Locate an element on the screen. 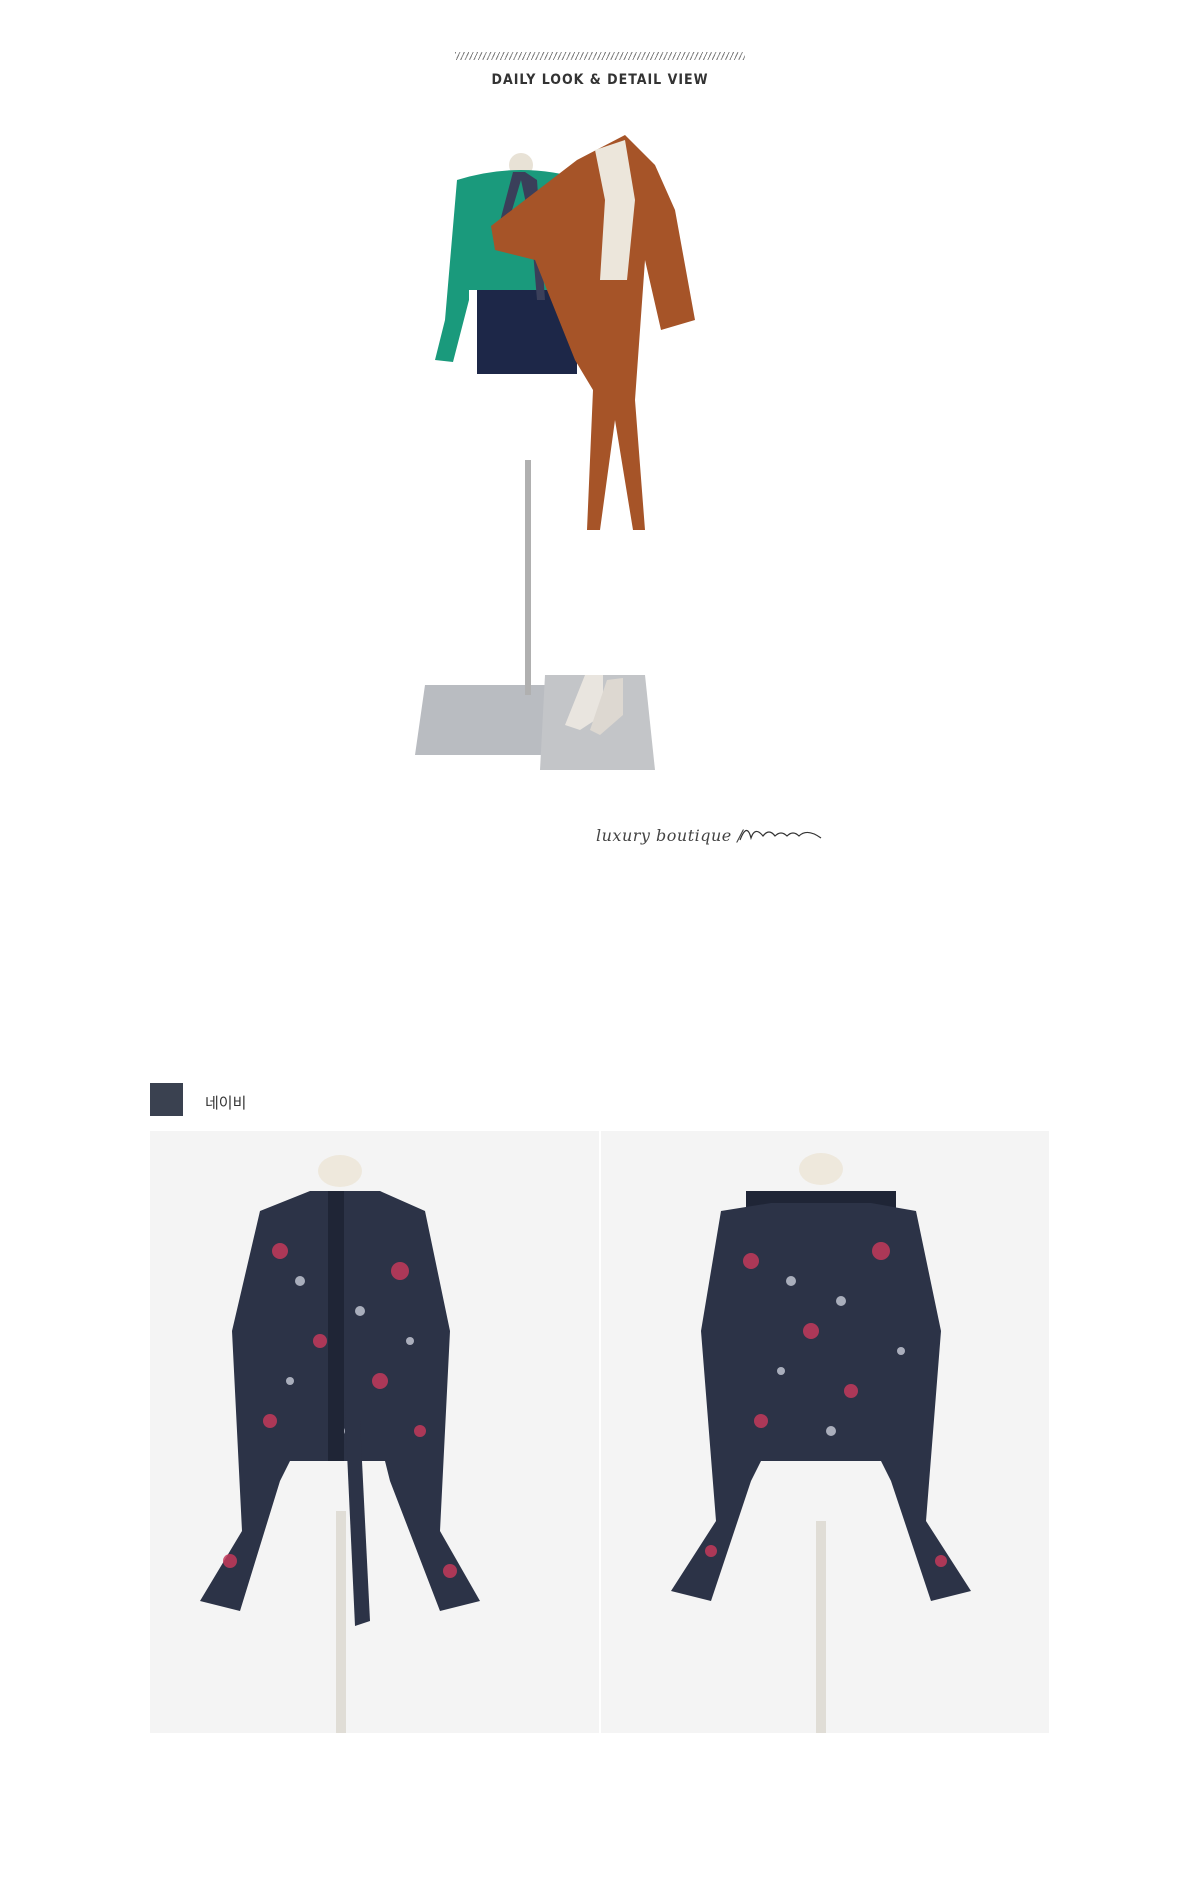  color-option-label: 네이비 is located at coordinates (226, 1103).